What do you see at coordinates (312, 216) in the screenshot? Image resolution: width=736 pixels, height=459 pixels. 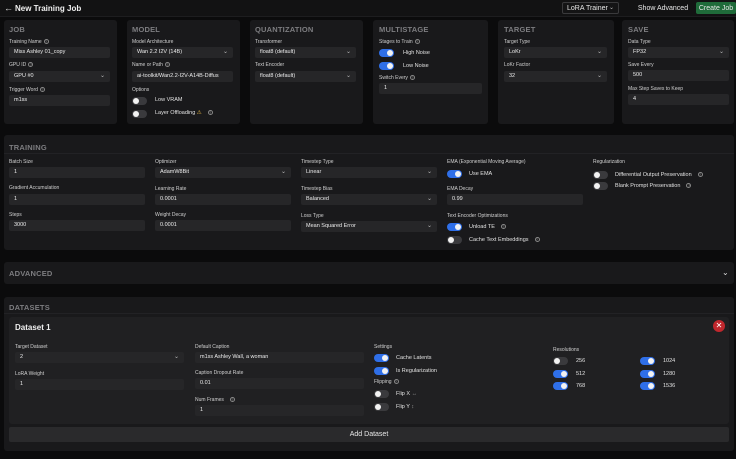 I see `loss-type-label: Loss Type` at bounding box center [312, 216].